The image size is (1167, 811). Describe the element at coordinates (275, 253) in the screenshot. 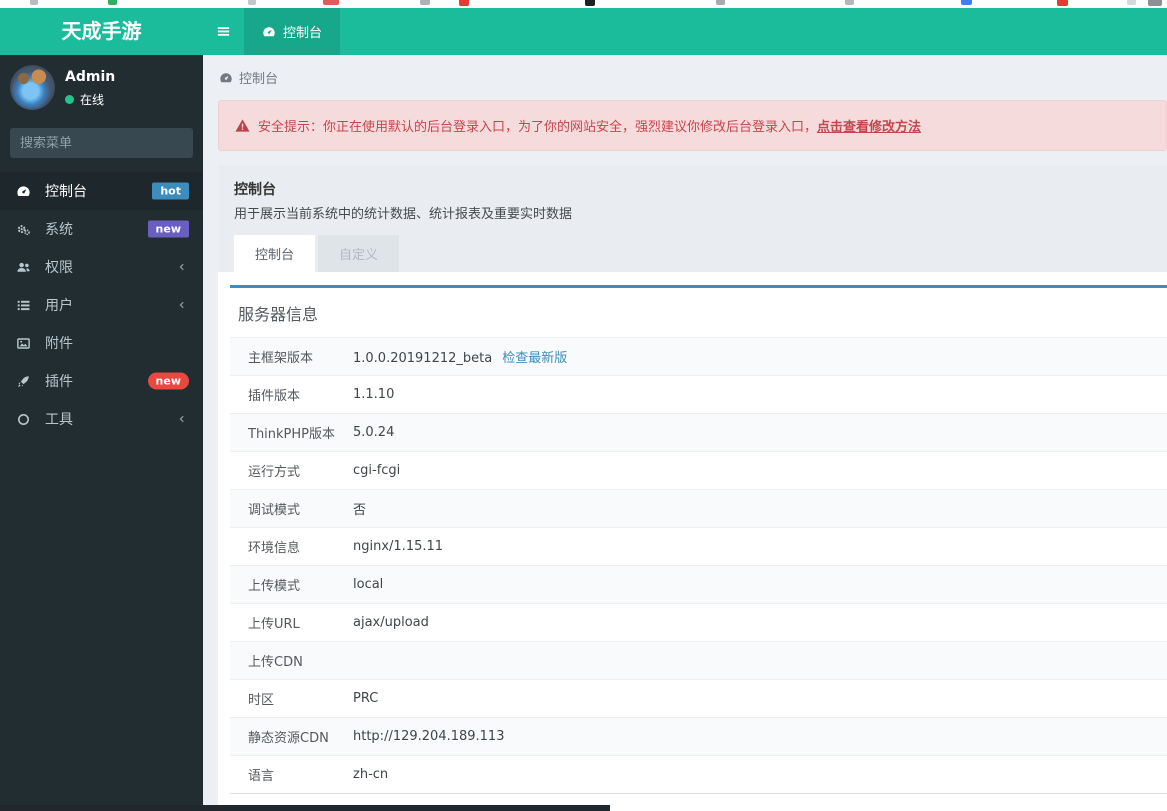

I see `tab-dashboard: 控制台` at that location.